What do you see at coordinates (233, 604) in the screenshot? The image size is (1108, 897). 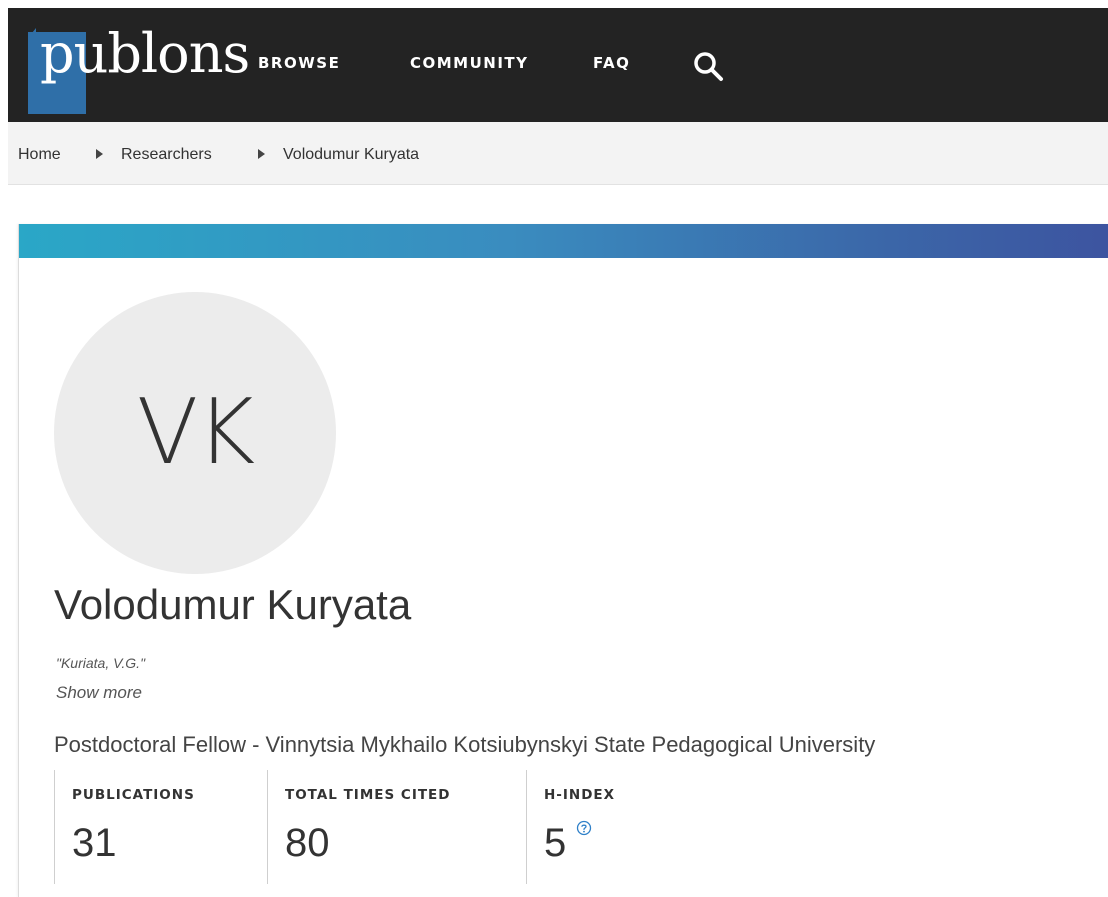 I see `researcher-name: Volodumur Kuryata` at bounding box center [233, 604].